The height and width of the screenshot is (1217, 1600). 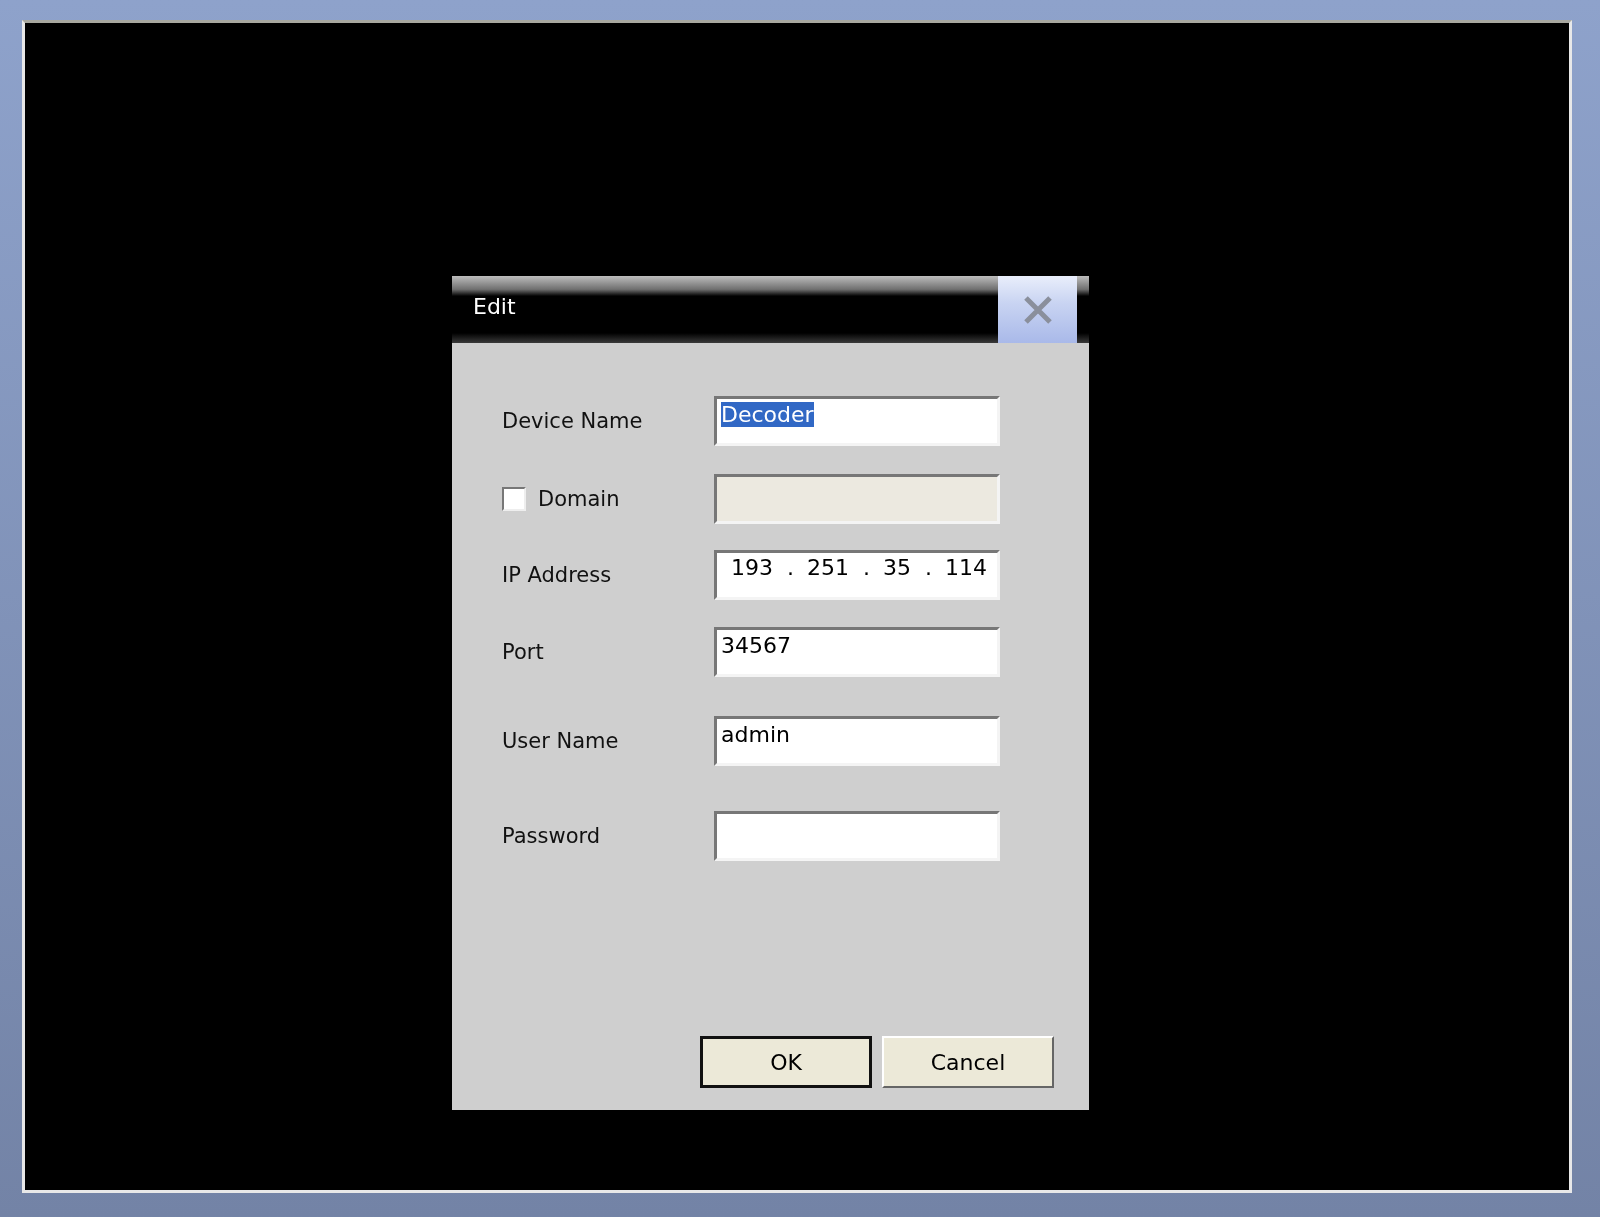 I want to click on close-button, so click(x=1037, y=309).